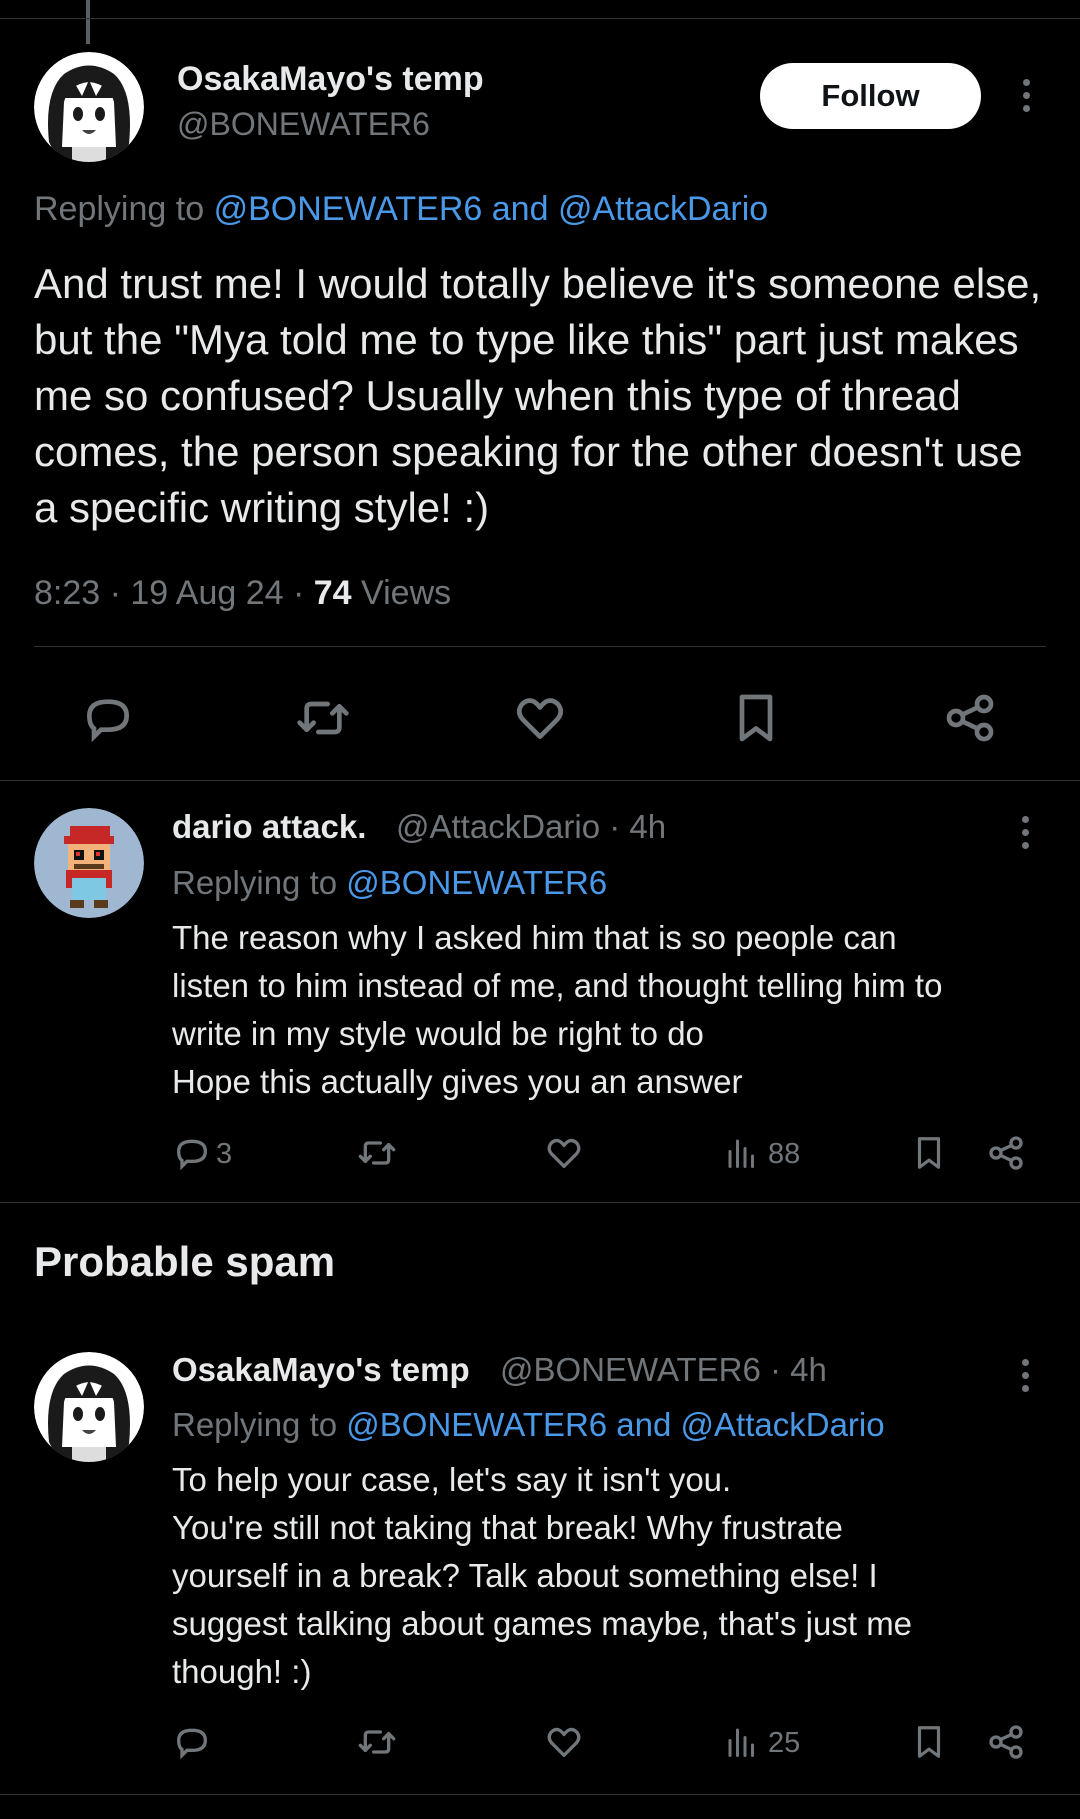  I want to click on tweet-timestamp: 8:23 · 19 Aug 24 ·, so click(169, 593).